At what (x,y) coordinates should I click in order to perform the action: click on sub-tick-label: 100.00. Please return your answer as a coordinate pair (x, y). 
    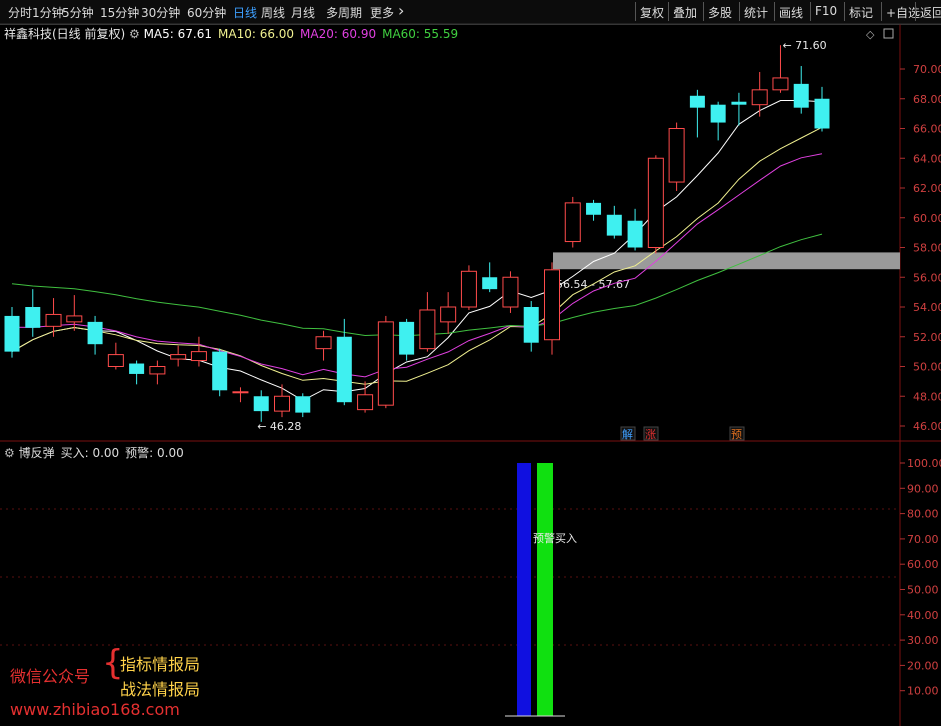
    Looking at the image, I should click on (924, 463).